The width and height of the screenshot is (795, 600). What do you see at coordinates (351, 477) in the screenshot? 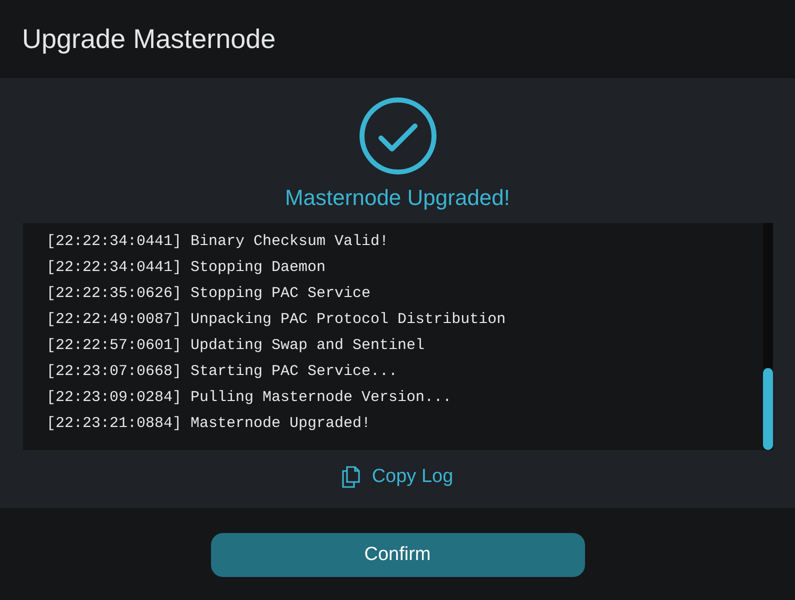
I see `copy-icon` at bounding box center [351, 477].